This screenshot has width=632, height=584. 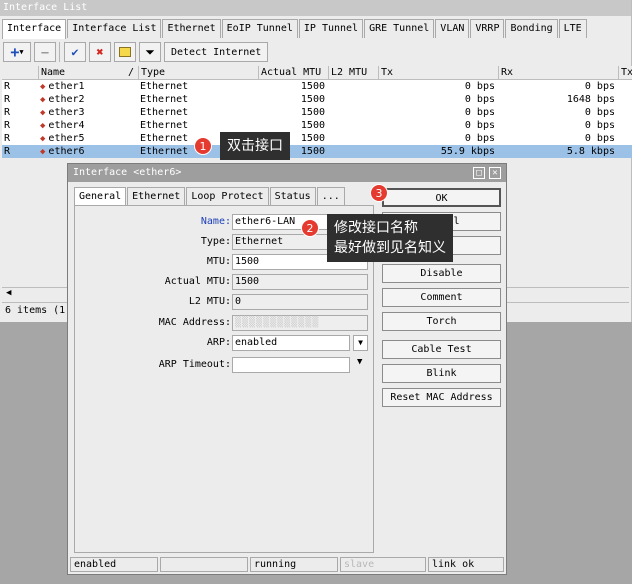 What do you see at coordinates (452, 28) in the screenshot?
I see `tab-vlan: VLAN` at bounding box center [452, 28].